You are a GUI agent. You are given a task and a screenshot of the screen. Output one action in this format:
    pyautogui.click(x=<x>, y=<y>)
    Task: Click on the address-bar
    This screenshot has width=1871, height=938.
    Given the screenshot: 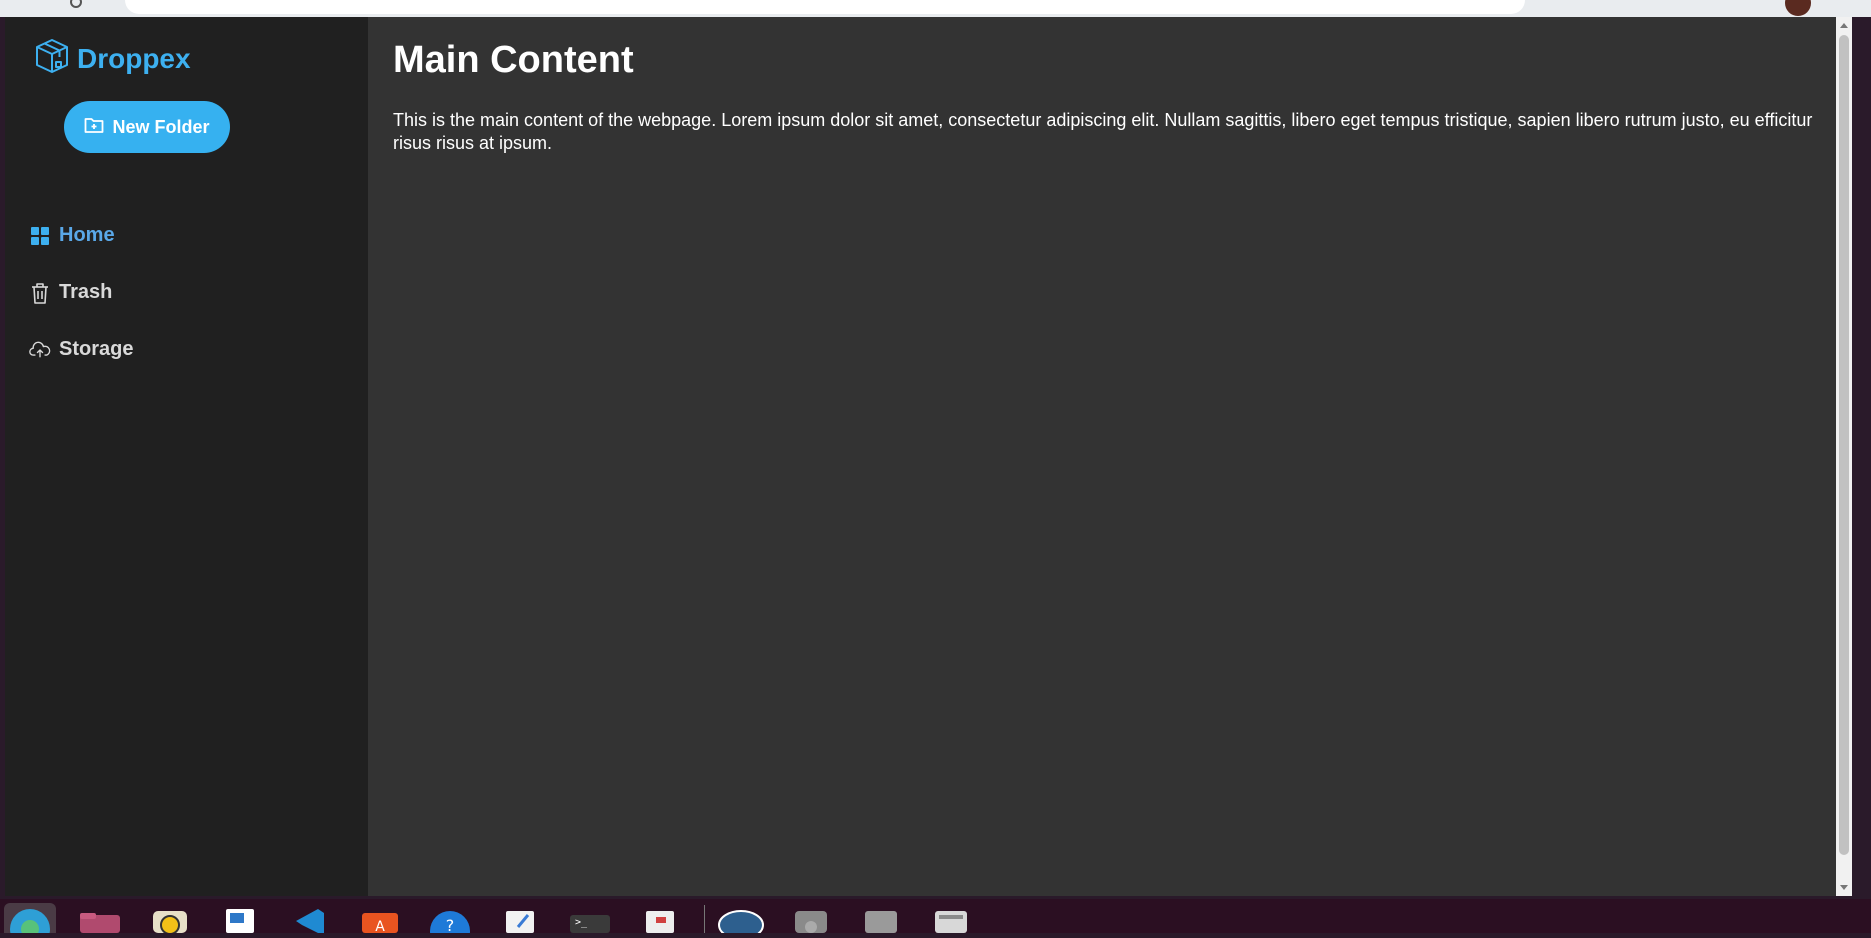 What is the action you would take?
    pyautogui.click(x=825, y=7)
    